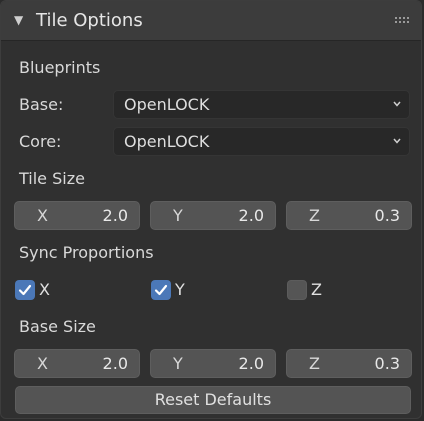 This screenshot has height=421, width=424. What do you see at coordinates (77, 215) in the screenshot?
I see `tile-size-x-field: X 2.0` at bounding box center [77, 215].